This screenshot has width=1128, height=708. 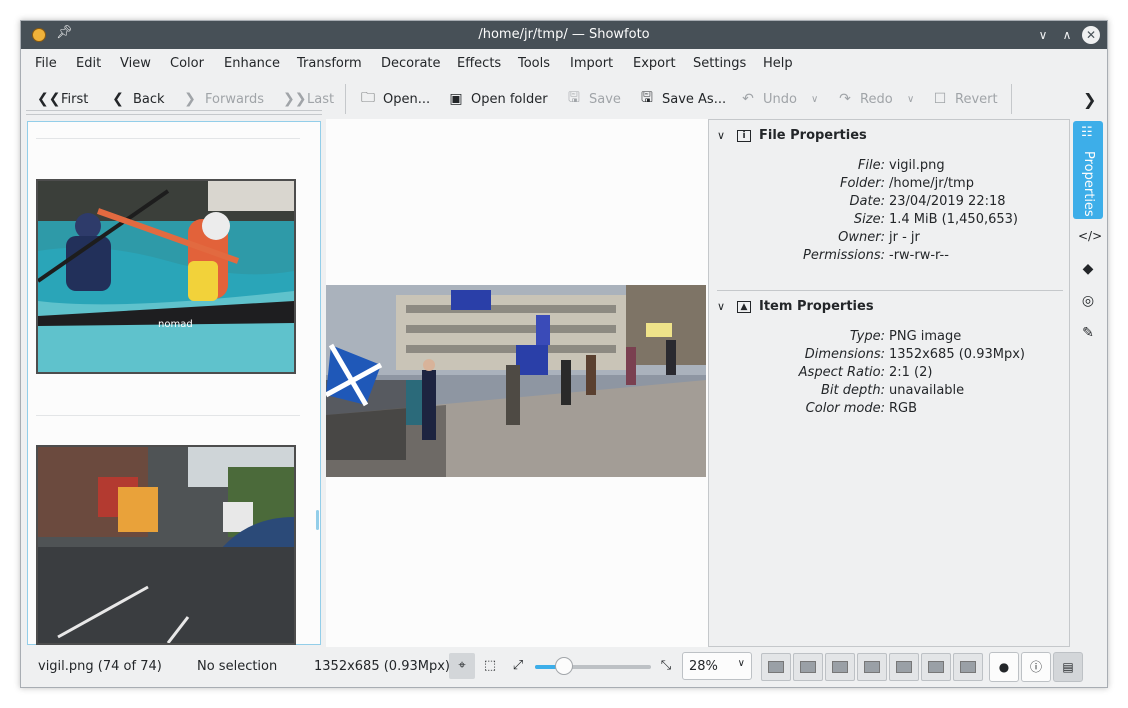 I want to click on menu-import: Import, so click(x=591, y=63).